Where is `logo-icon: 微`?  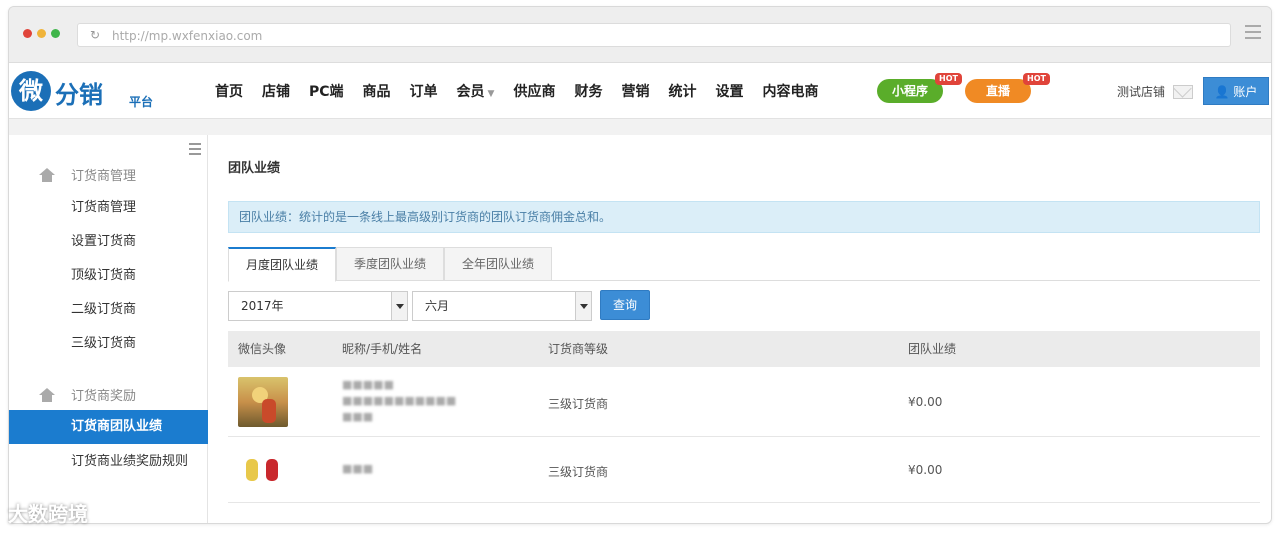
logo-icon: 微 is located at coordinates (31, 91).